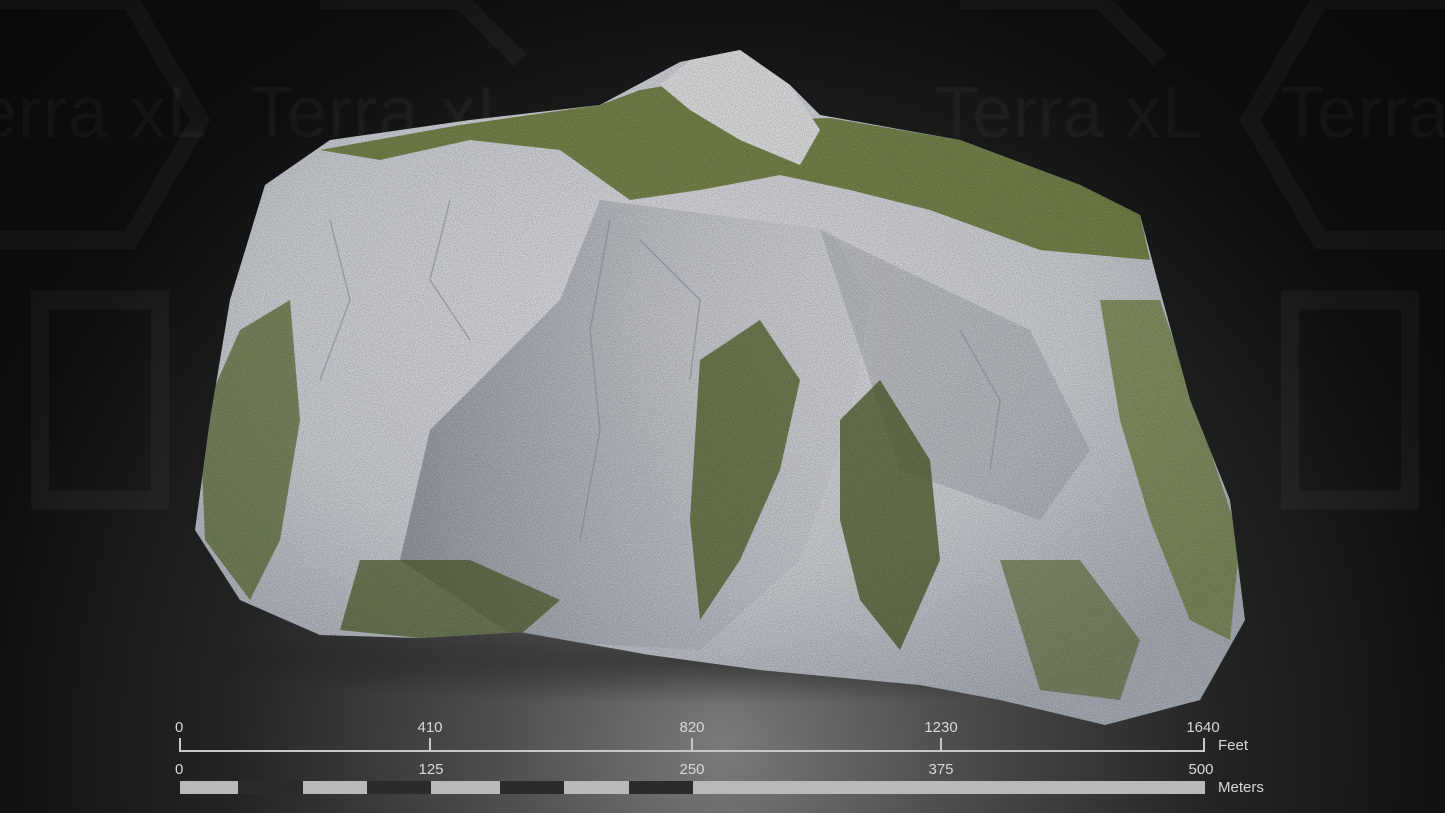 This screenshot has width=1445, height=813. Describe the element at coordinates (1201, 769) in the screenshot. I see `meters-tick-label: 500` at that location.